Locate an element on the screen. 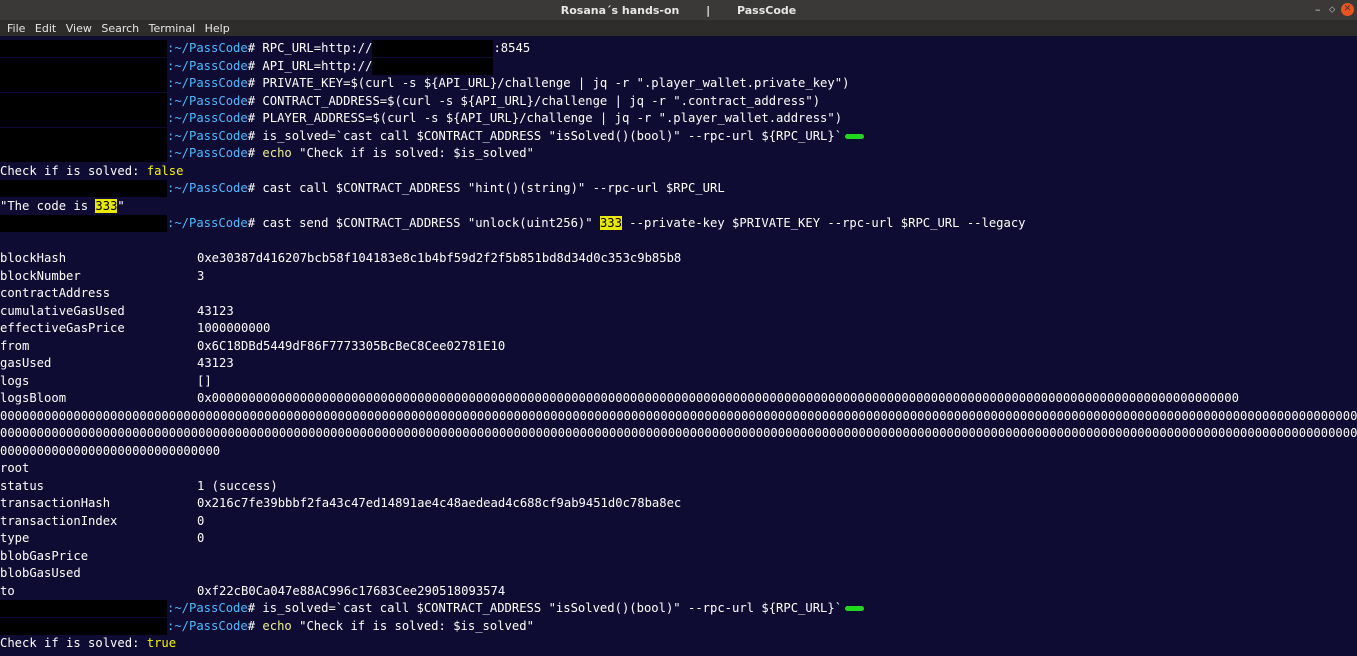 The image size is (1357, 656). output-text: "The code is is located at coordinates (48, 205).